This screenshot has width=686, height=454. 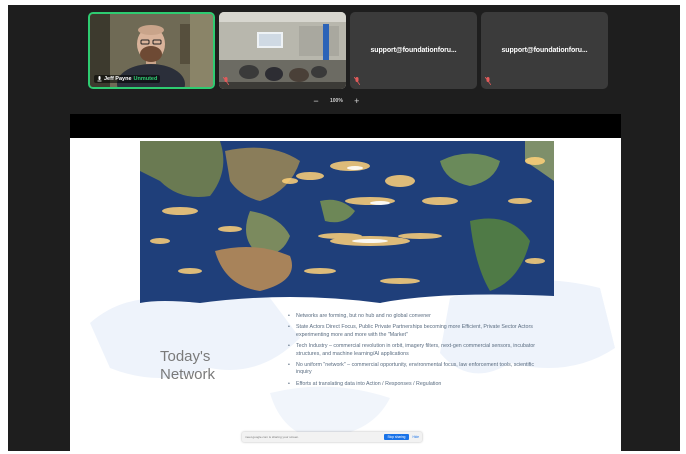 I want to click on room-video, so click(x=282, y=50).